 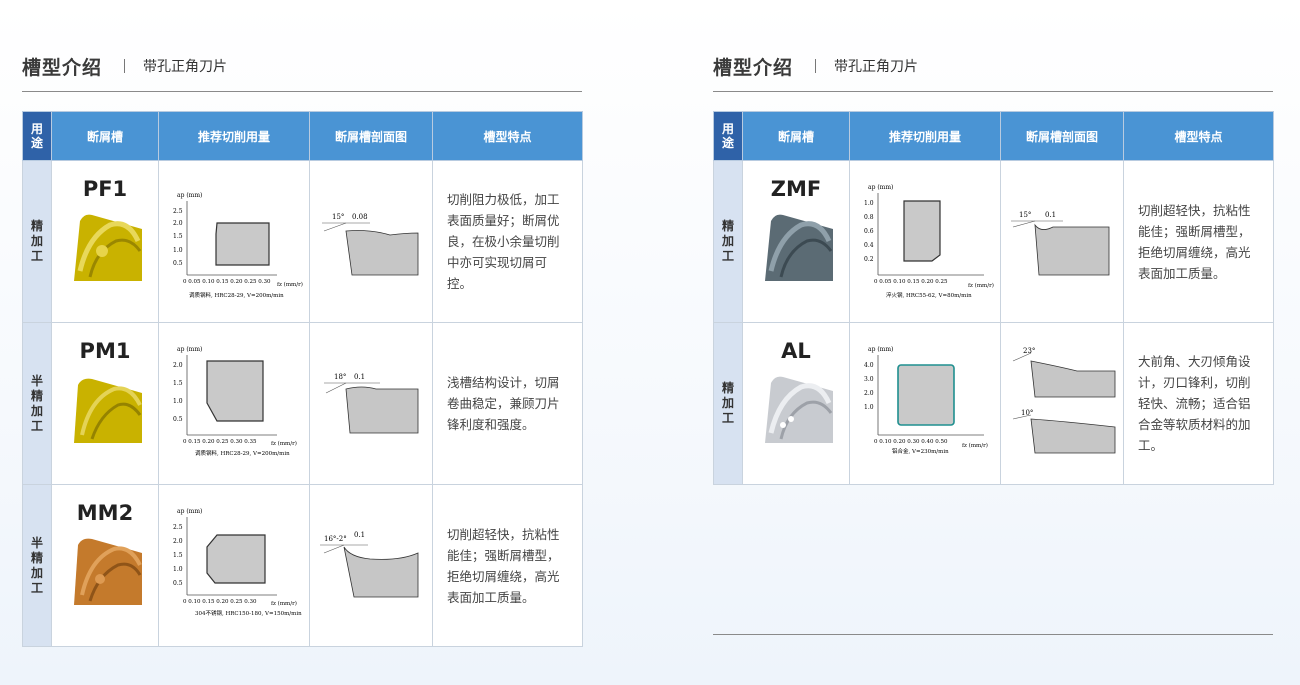 I want to click on groove-cell: PM1, so click(x=105, y=403).